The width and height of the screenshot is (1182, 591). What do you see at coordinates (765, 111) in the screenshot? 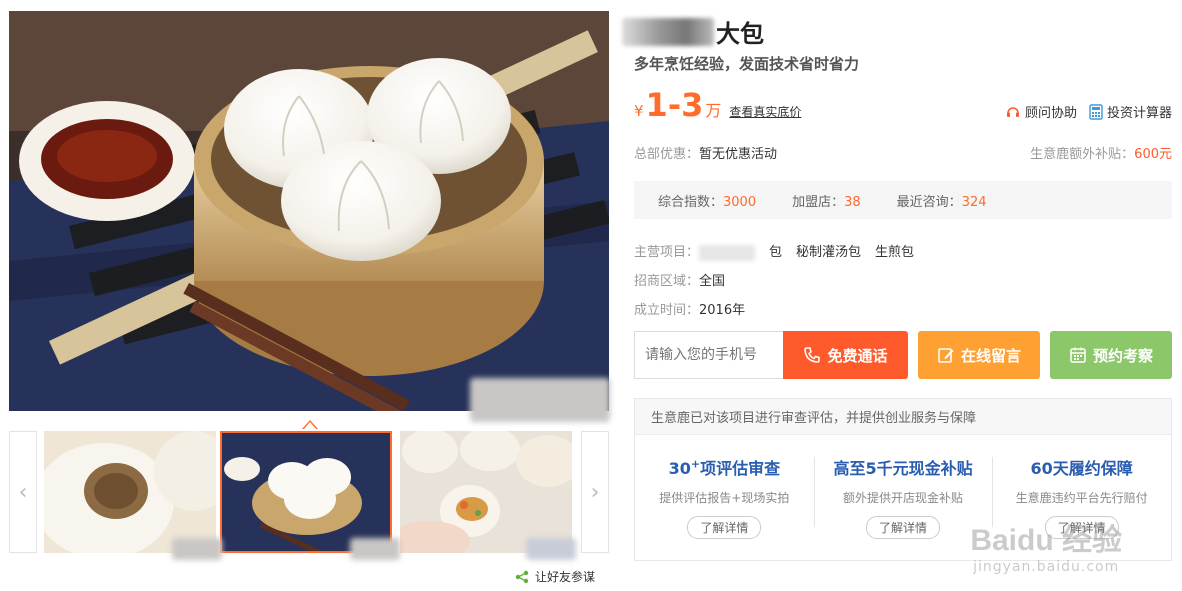
I see `real-price-link: 查看真实底价` at bounding box center [765, 111].